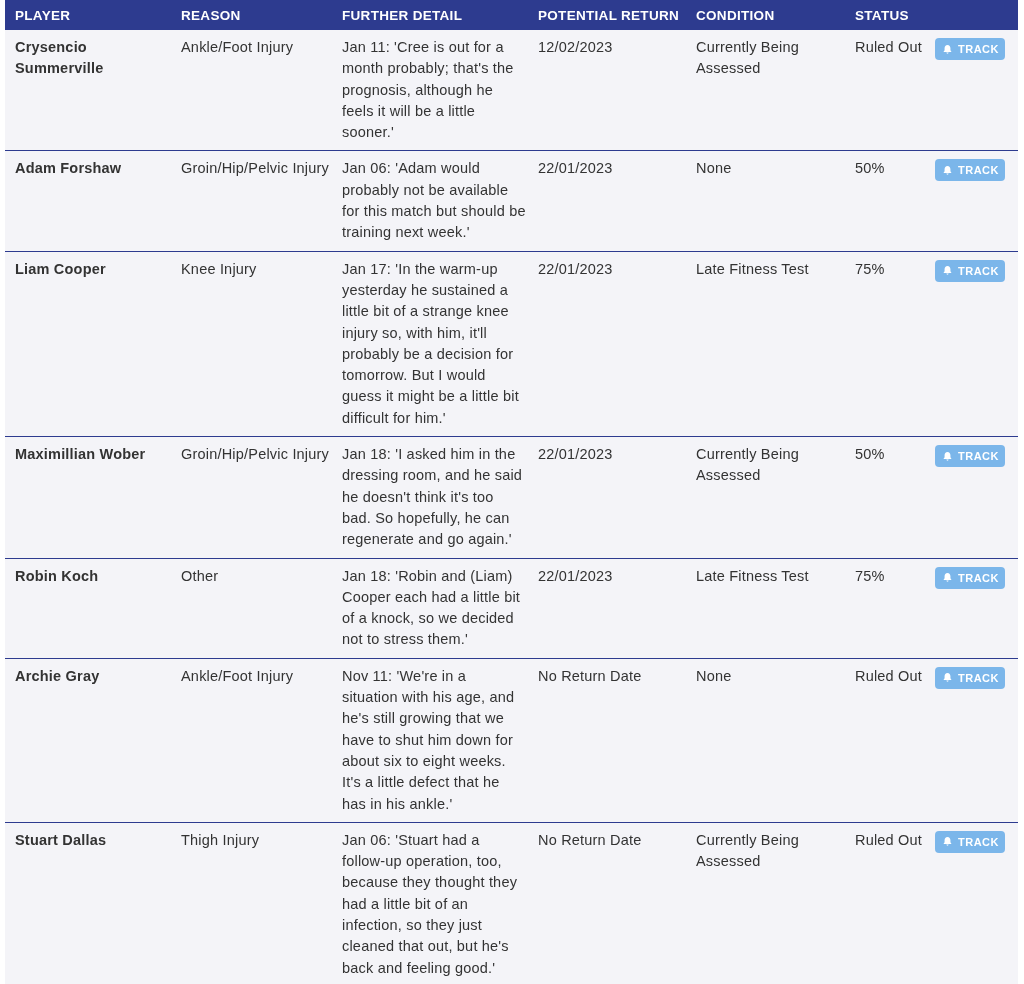  I want to click on player-name: Robin Koch, so click(57, 576).